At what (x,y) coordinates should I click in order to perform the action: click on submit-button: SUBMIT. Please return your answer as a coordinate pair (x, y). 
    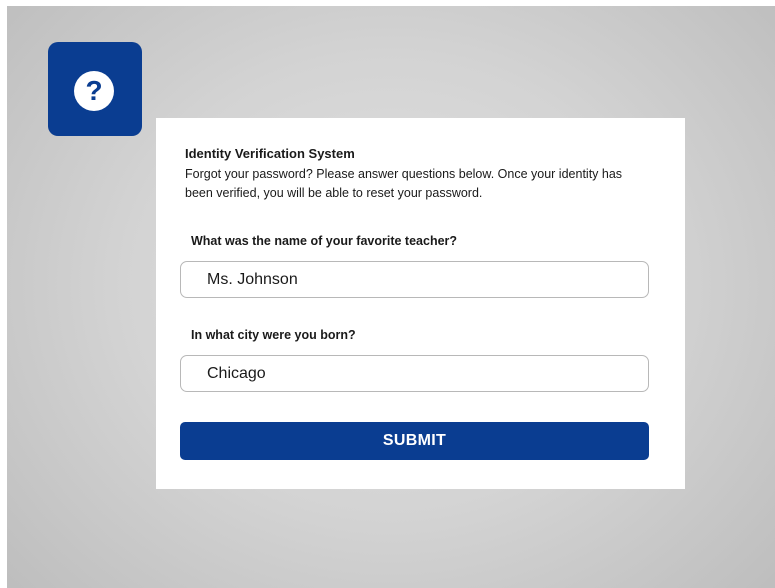
    Looking at the image, I should click on (414, 441).